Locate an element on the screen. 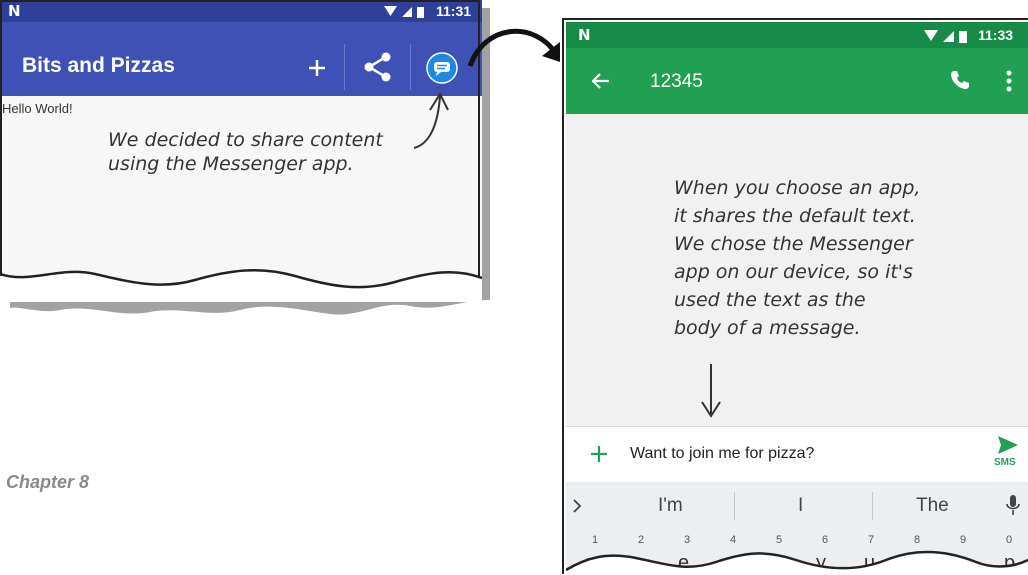  annotation-line: used the text as the is located at coordinates (770, 300).